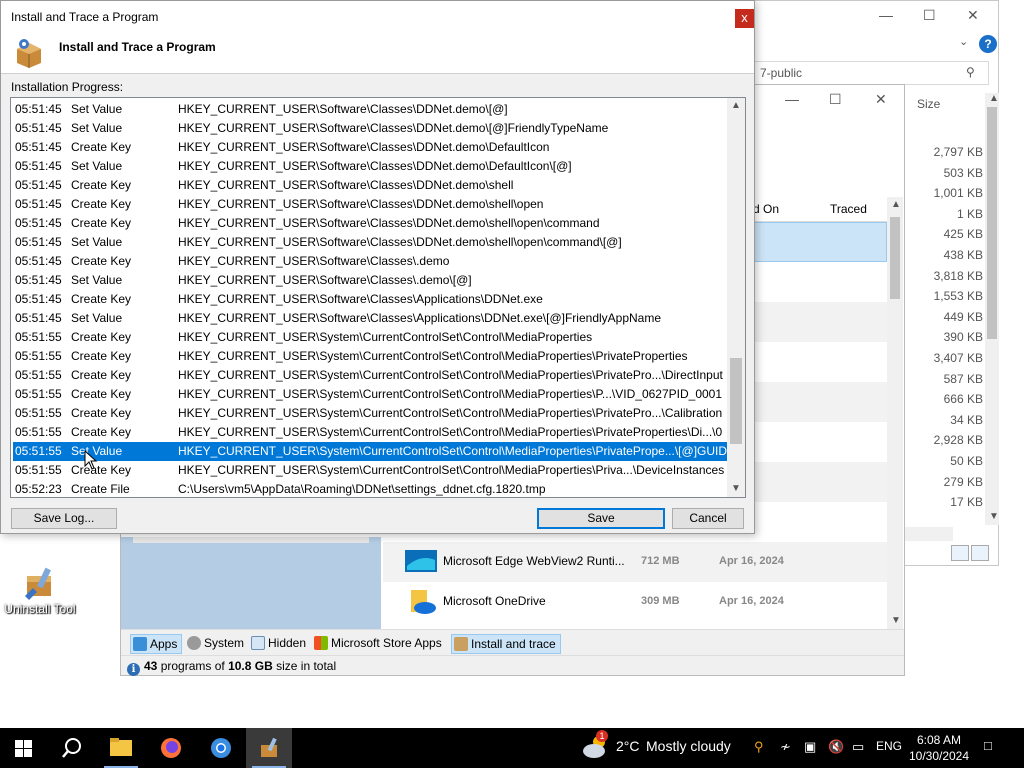 Image resolution: width=1024 pixels, height=768 pixels. I want to click on taskbar-chrome, so click(221, 748).